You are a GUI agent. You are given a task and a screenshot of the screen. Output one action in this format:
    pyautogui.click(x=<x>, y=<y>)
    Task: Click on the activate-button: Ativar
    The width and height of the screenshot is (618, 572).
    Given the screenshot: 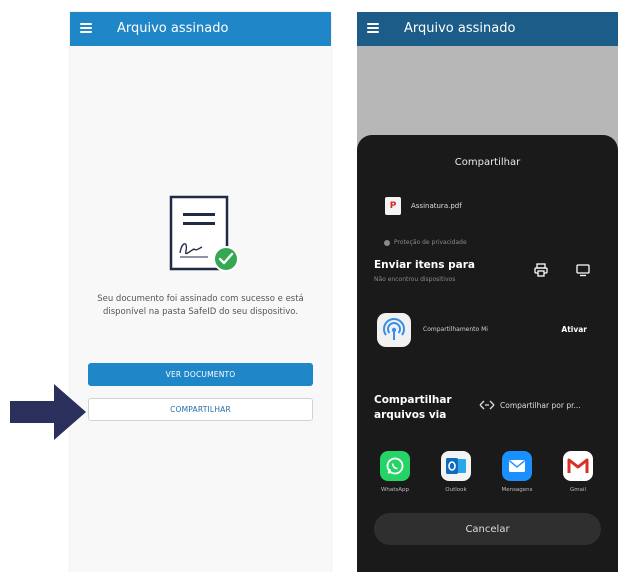 What is the action you would take?
    pyautogui.click(x=574, y=329)
    